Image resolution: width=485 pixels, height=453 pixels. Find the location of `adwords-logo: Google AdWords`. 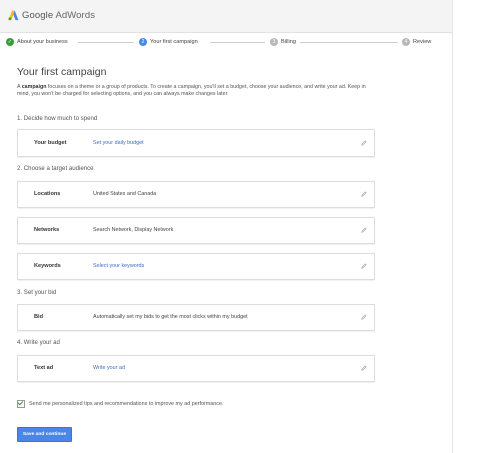

adwords-logo: Google AdWords is located at coordinates (51, 15).